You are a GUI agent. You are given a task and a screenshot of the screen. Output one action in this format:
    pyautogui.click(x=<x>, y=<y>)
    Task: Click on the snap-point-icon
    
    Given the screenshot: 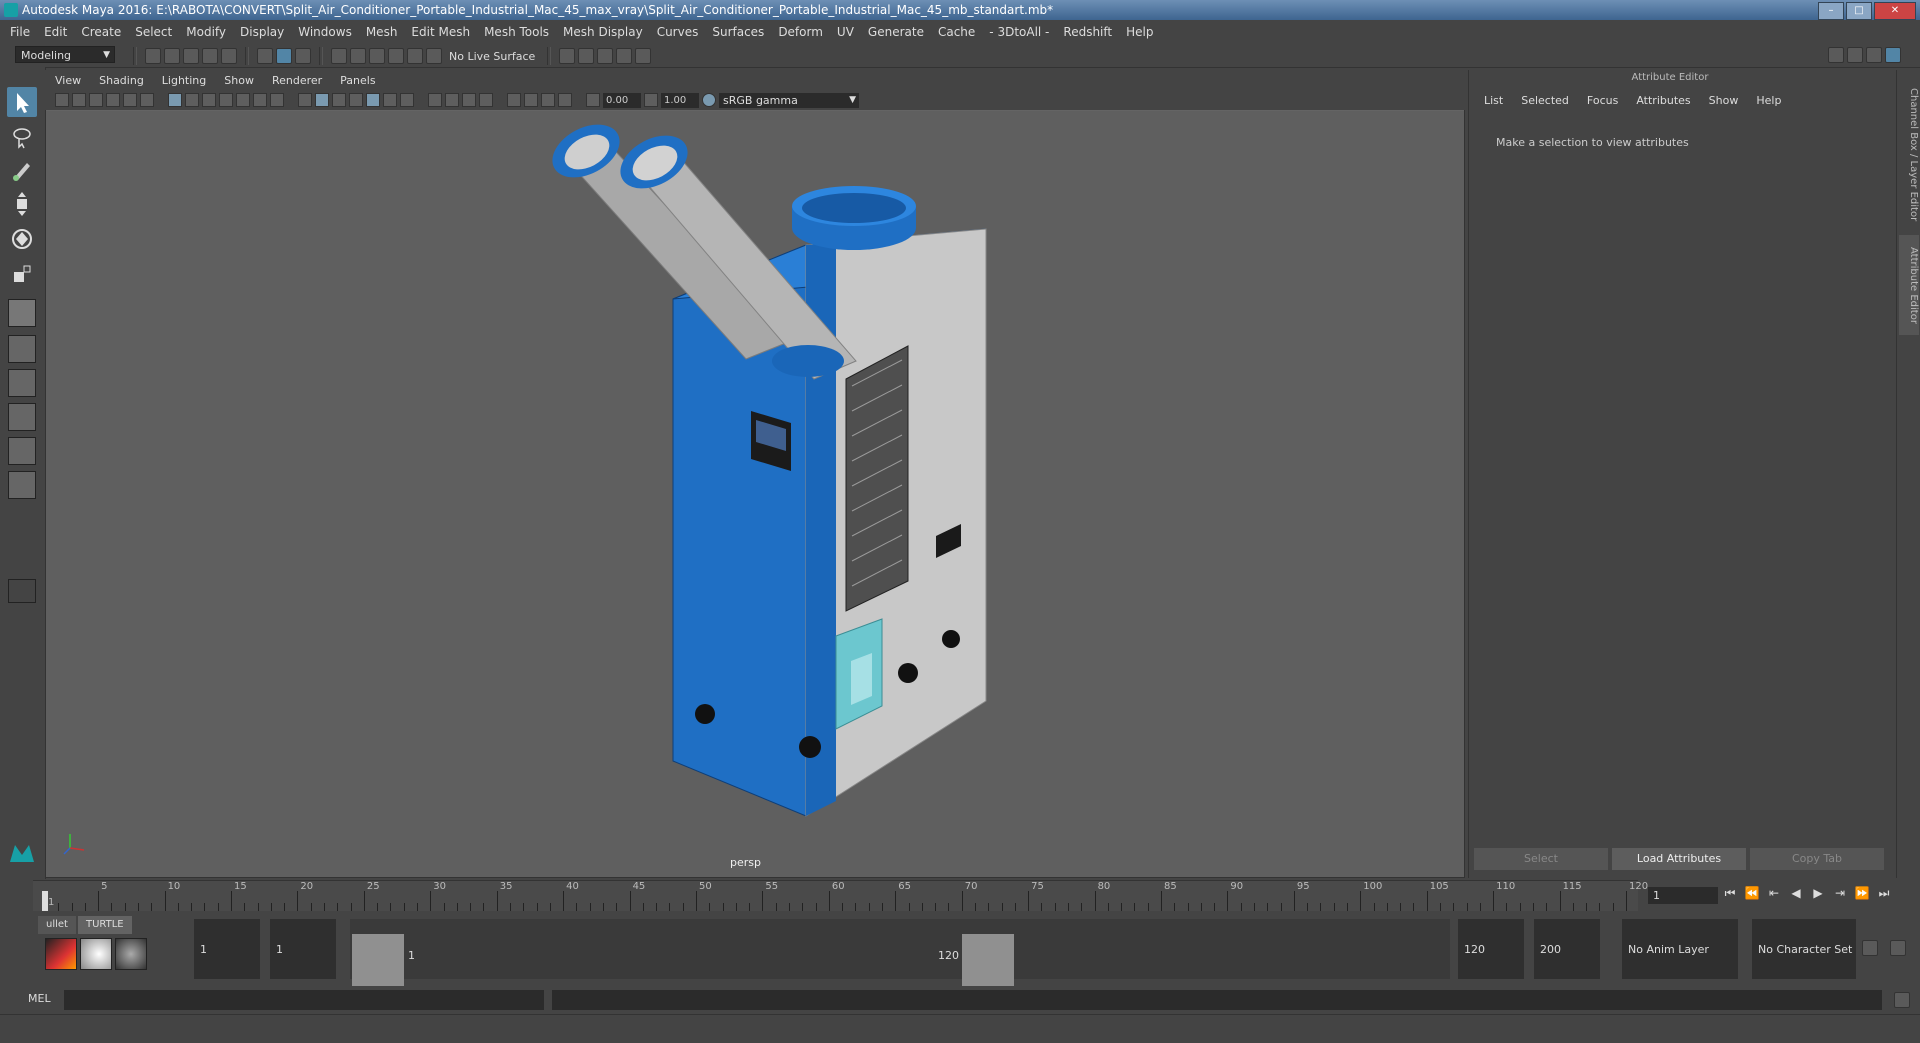 What is the action you would take?
    pyautogui.click(x=377, y=56)
    